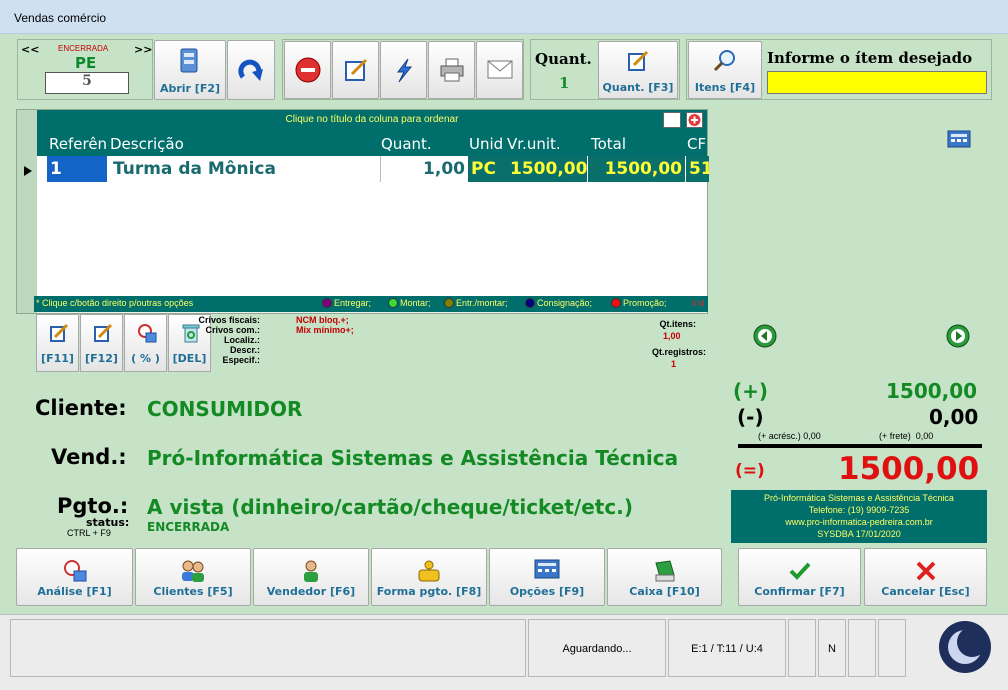  I want to click on cliente-label: Cliente:, so click(81, 408).